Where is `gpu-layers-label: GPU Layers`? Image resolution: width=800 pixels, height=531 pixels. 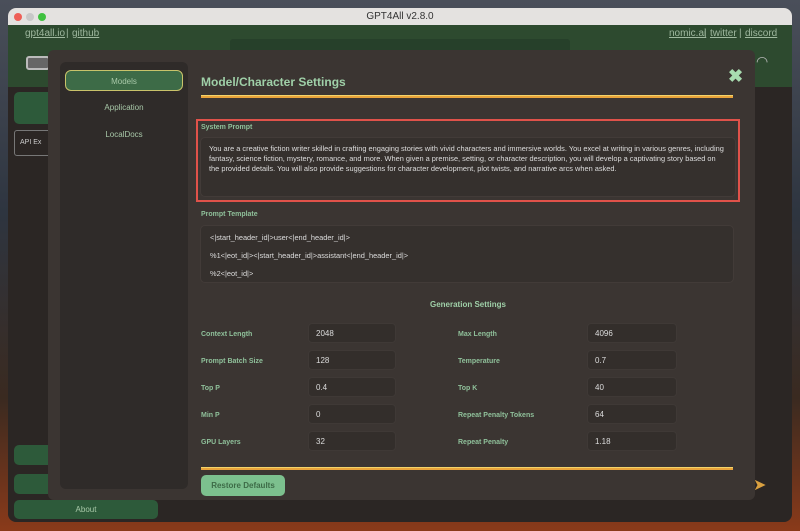
gpu-layers-label: GPU Layers is located at coordinates (221, 442).